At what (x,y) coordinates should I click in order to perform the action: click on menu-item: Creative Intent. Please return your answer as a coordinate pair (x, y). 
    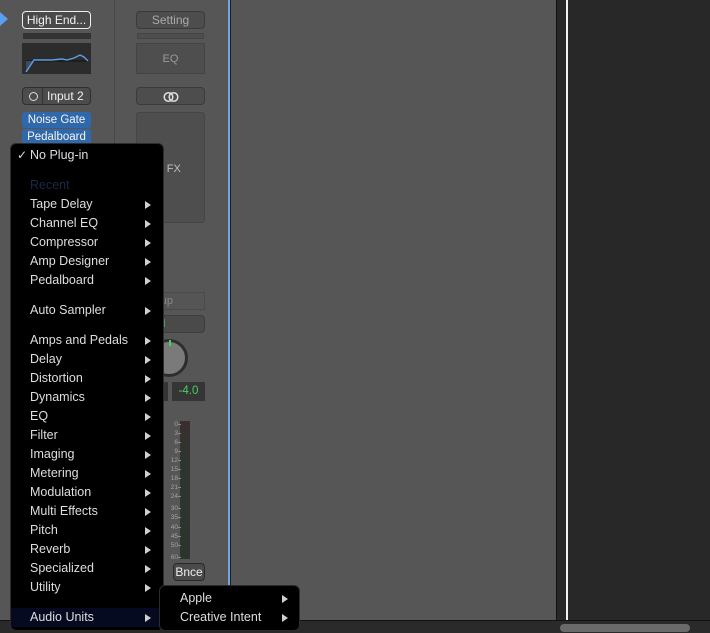
    Looking at the image, I should click on (229, 617).